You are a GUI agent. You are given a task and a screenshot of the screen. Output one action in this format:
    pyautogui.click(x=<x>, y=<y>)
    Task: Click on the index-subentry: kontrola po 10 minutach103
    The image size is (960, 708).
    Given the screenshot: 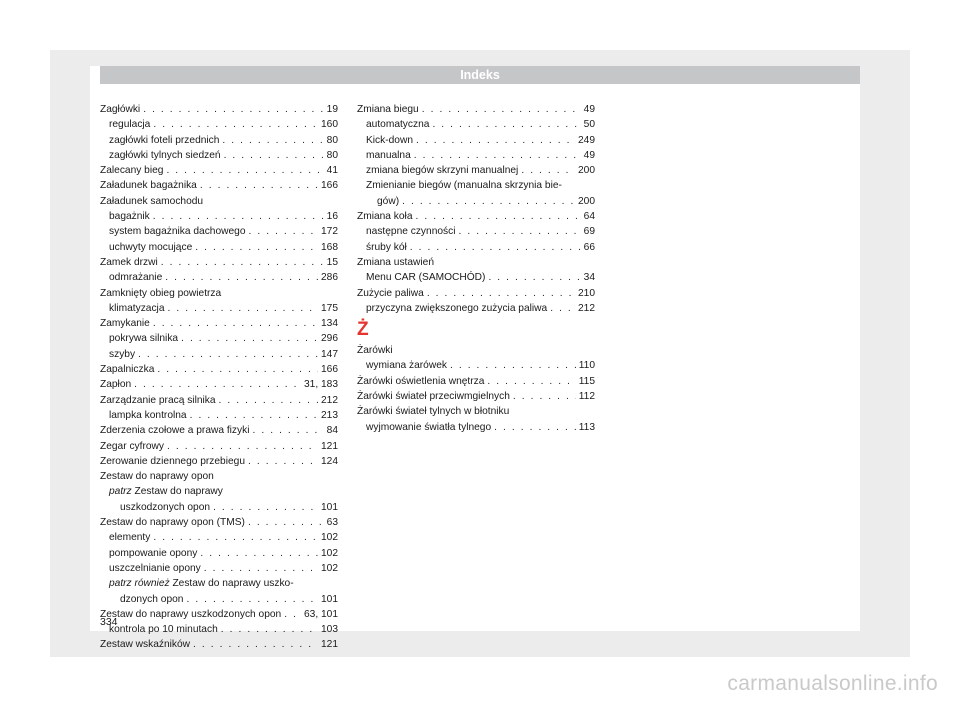 What is the action you would take?
    pyautogui.click(x=219, y=629)
    